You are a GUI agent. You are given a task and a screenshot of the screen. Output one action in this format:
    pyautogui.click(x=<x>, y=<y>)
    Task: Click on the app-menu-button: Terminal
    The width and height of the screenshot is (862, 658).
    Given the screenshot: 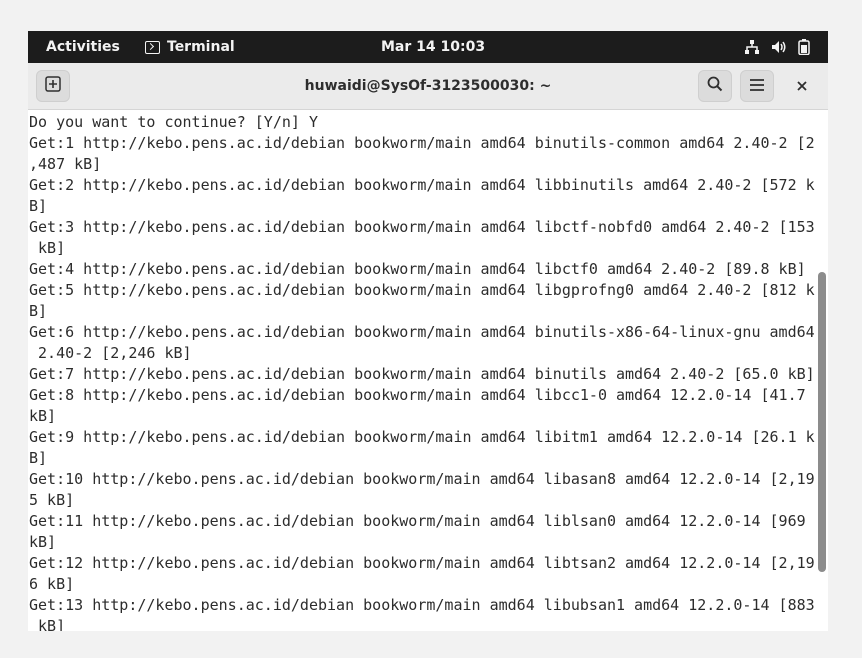 What is the action you would take?
    pyautogui.click(x=190, y=47)
    